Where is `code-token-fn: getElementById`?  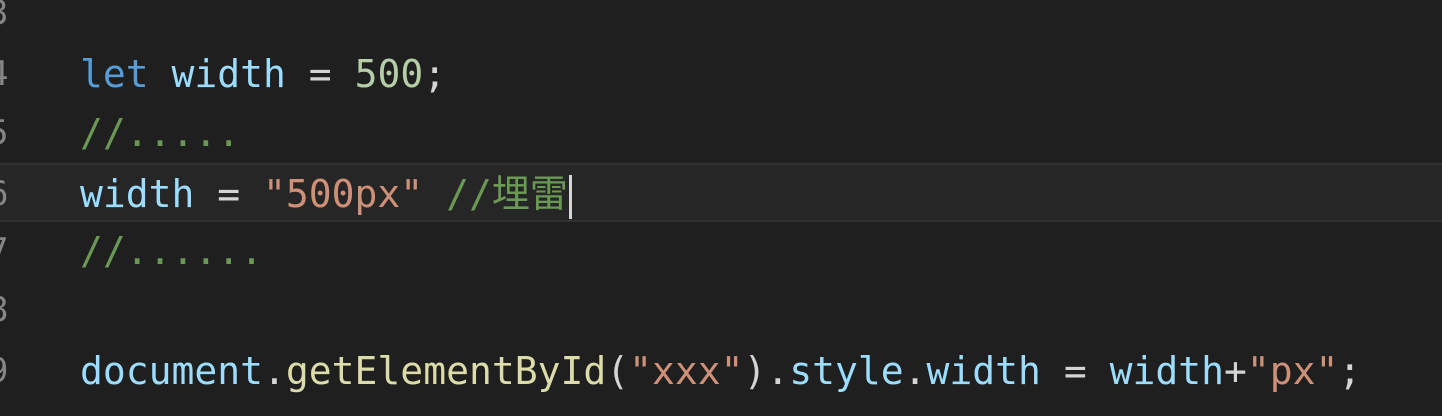
code-token-fn: getElementById is located at coordinates (446, 371).